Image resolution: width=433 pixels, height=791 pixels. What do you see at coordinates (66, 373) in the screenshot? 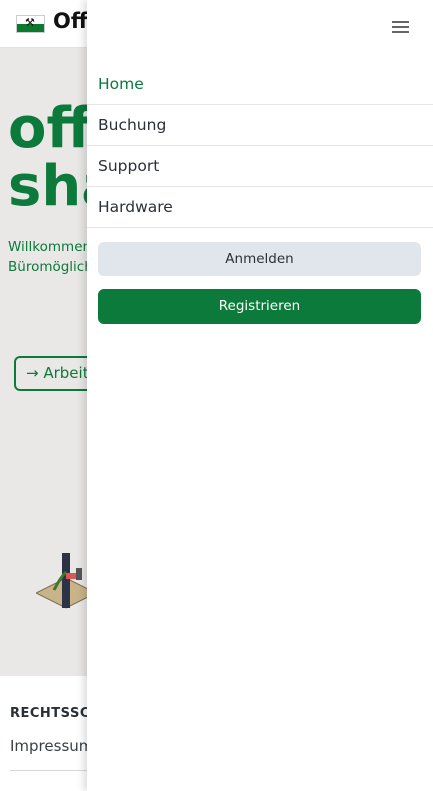
I see `hero-action-label: Arbeit` at bounding box center [66, 373].